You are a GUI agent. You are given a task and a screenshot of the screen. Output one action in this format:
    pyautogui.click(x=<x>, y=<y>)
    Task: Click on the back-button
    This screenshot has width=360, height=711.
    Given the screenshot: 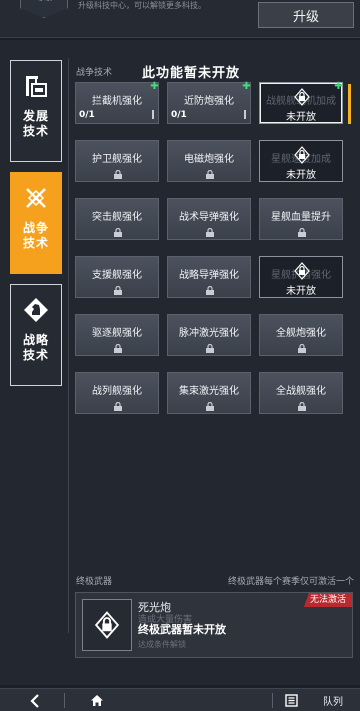 What is the action you would take?
    pyautogui.click(x=35, y=700)
    